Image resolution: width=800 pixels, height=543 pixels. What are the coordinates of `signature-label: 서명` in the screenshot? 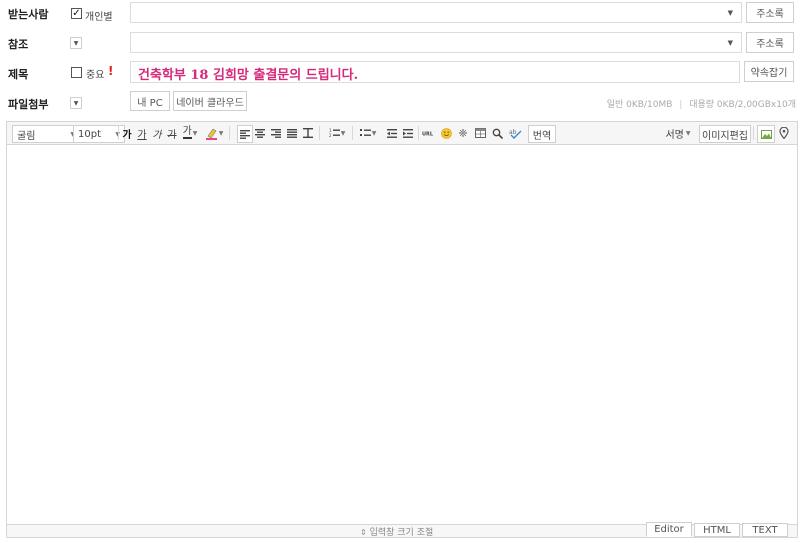 It's located at (674, 135).